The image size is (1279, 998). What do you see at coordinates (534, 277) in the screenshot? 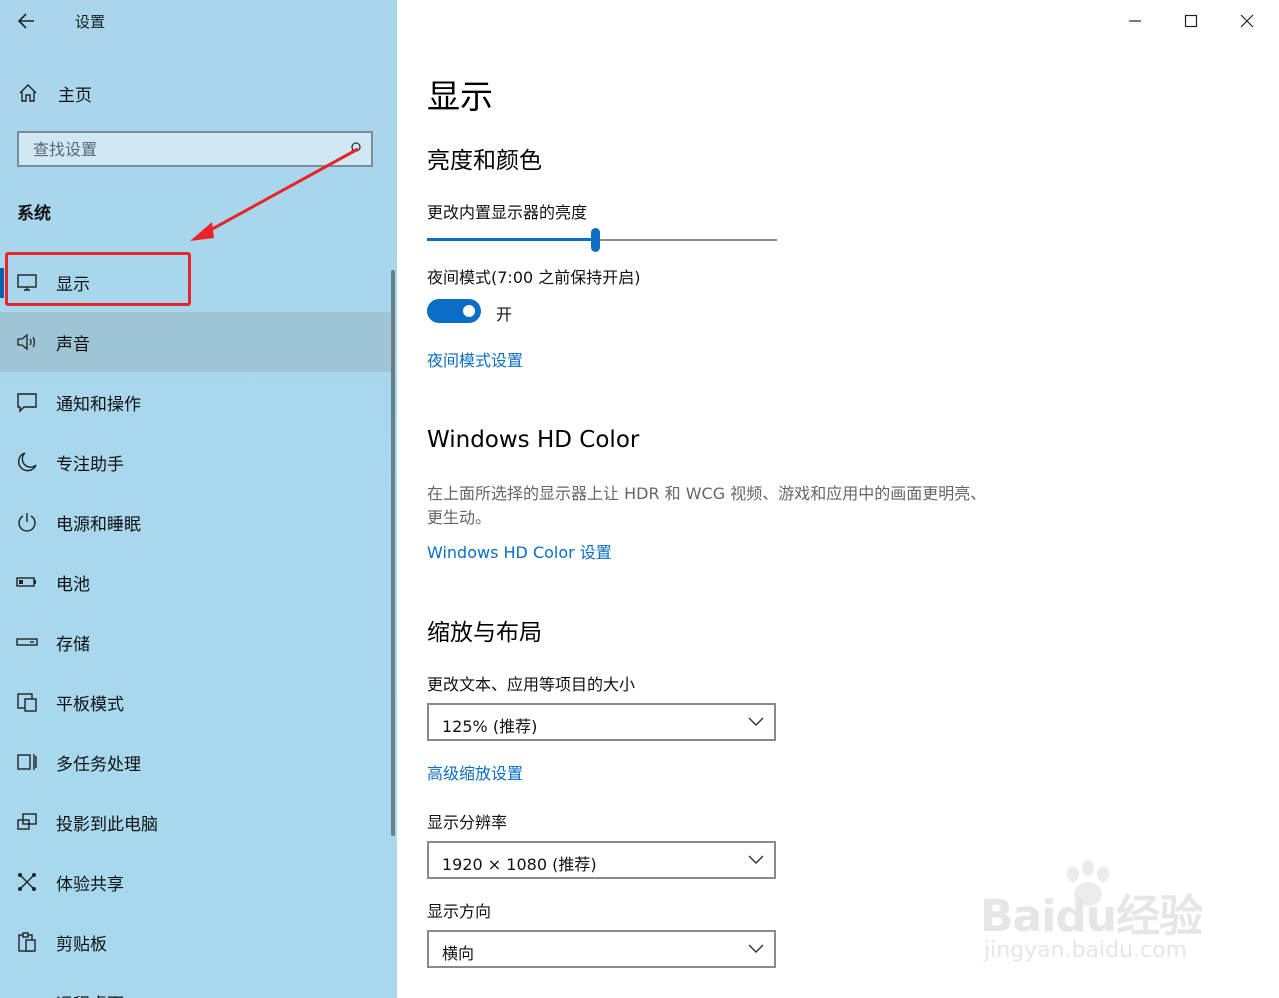
I see `night-light-label: 夜间模式(7:00 之前保持开启)` at bounding box center [534, 277].